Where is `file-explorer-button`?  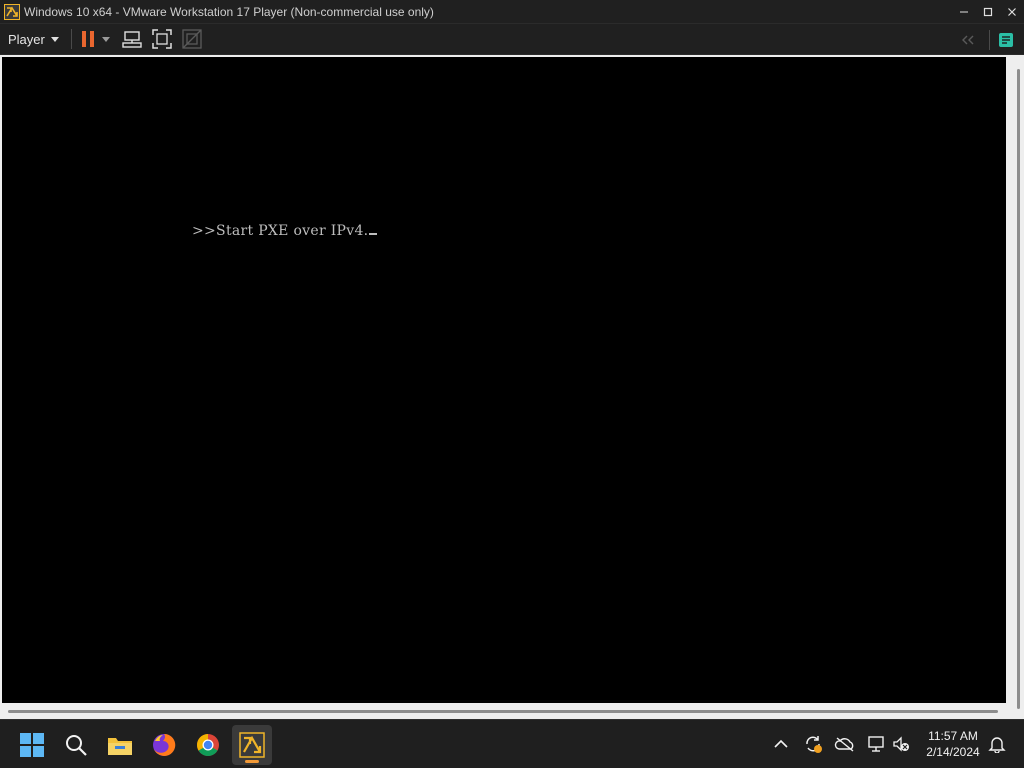
file-explorer-button is located at coordinates (120, 745).